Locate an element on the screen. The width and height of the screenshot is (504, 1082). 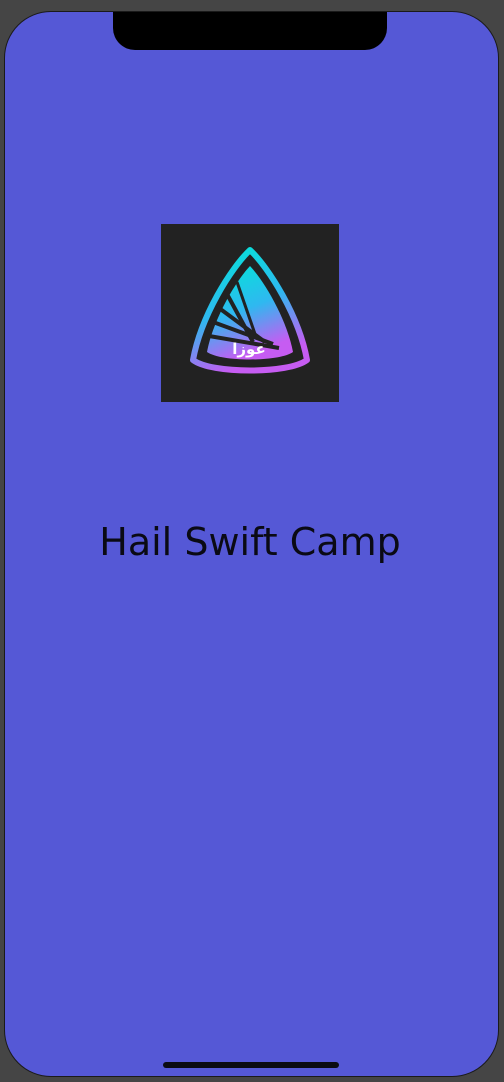
page-title: Hail Swift Camp is located at coordinates (250, 542).